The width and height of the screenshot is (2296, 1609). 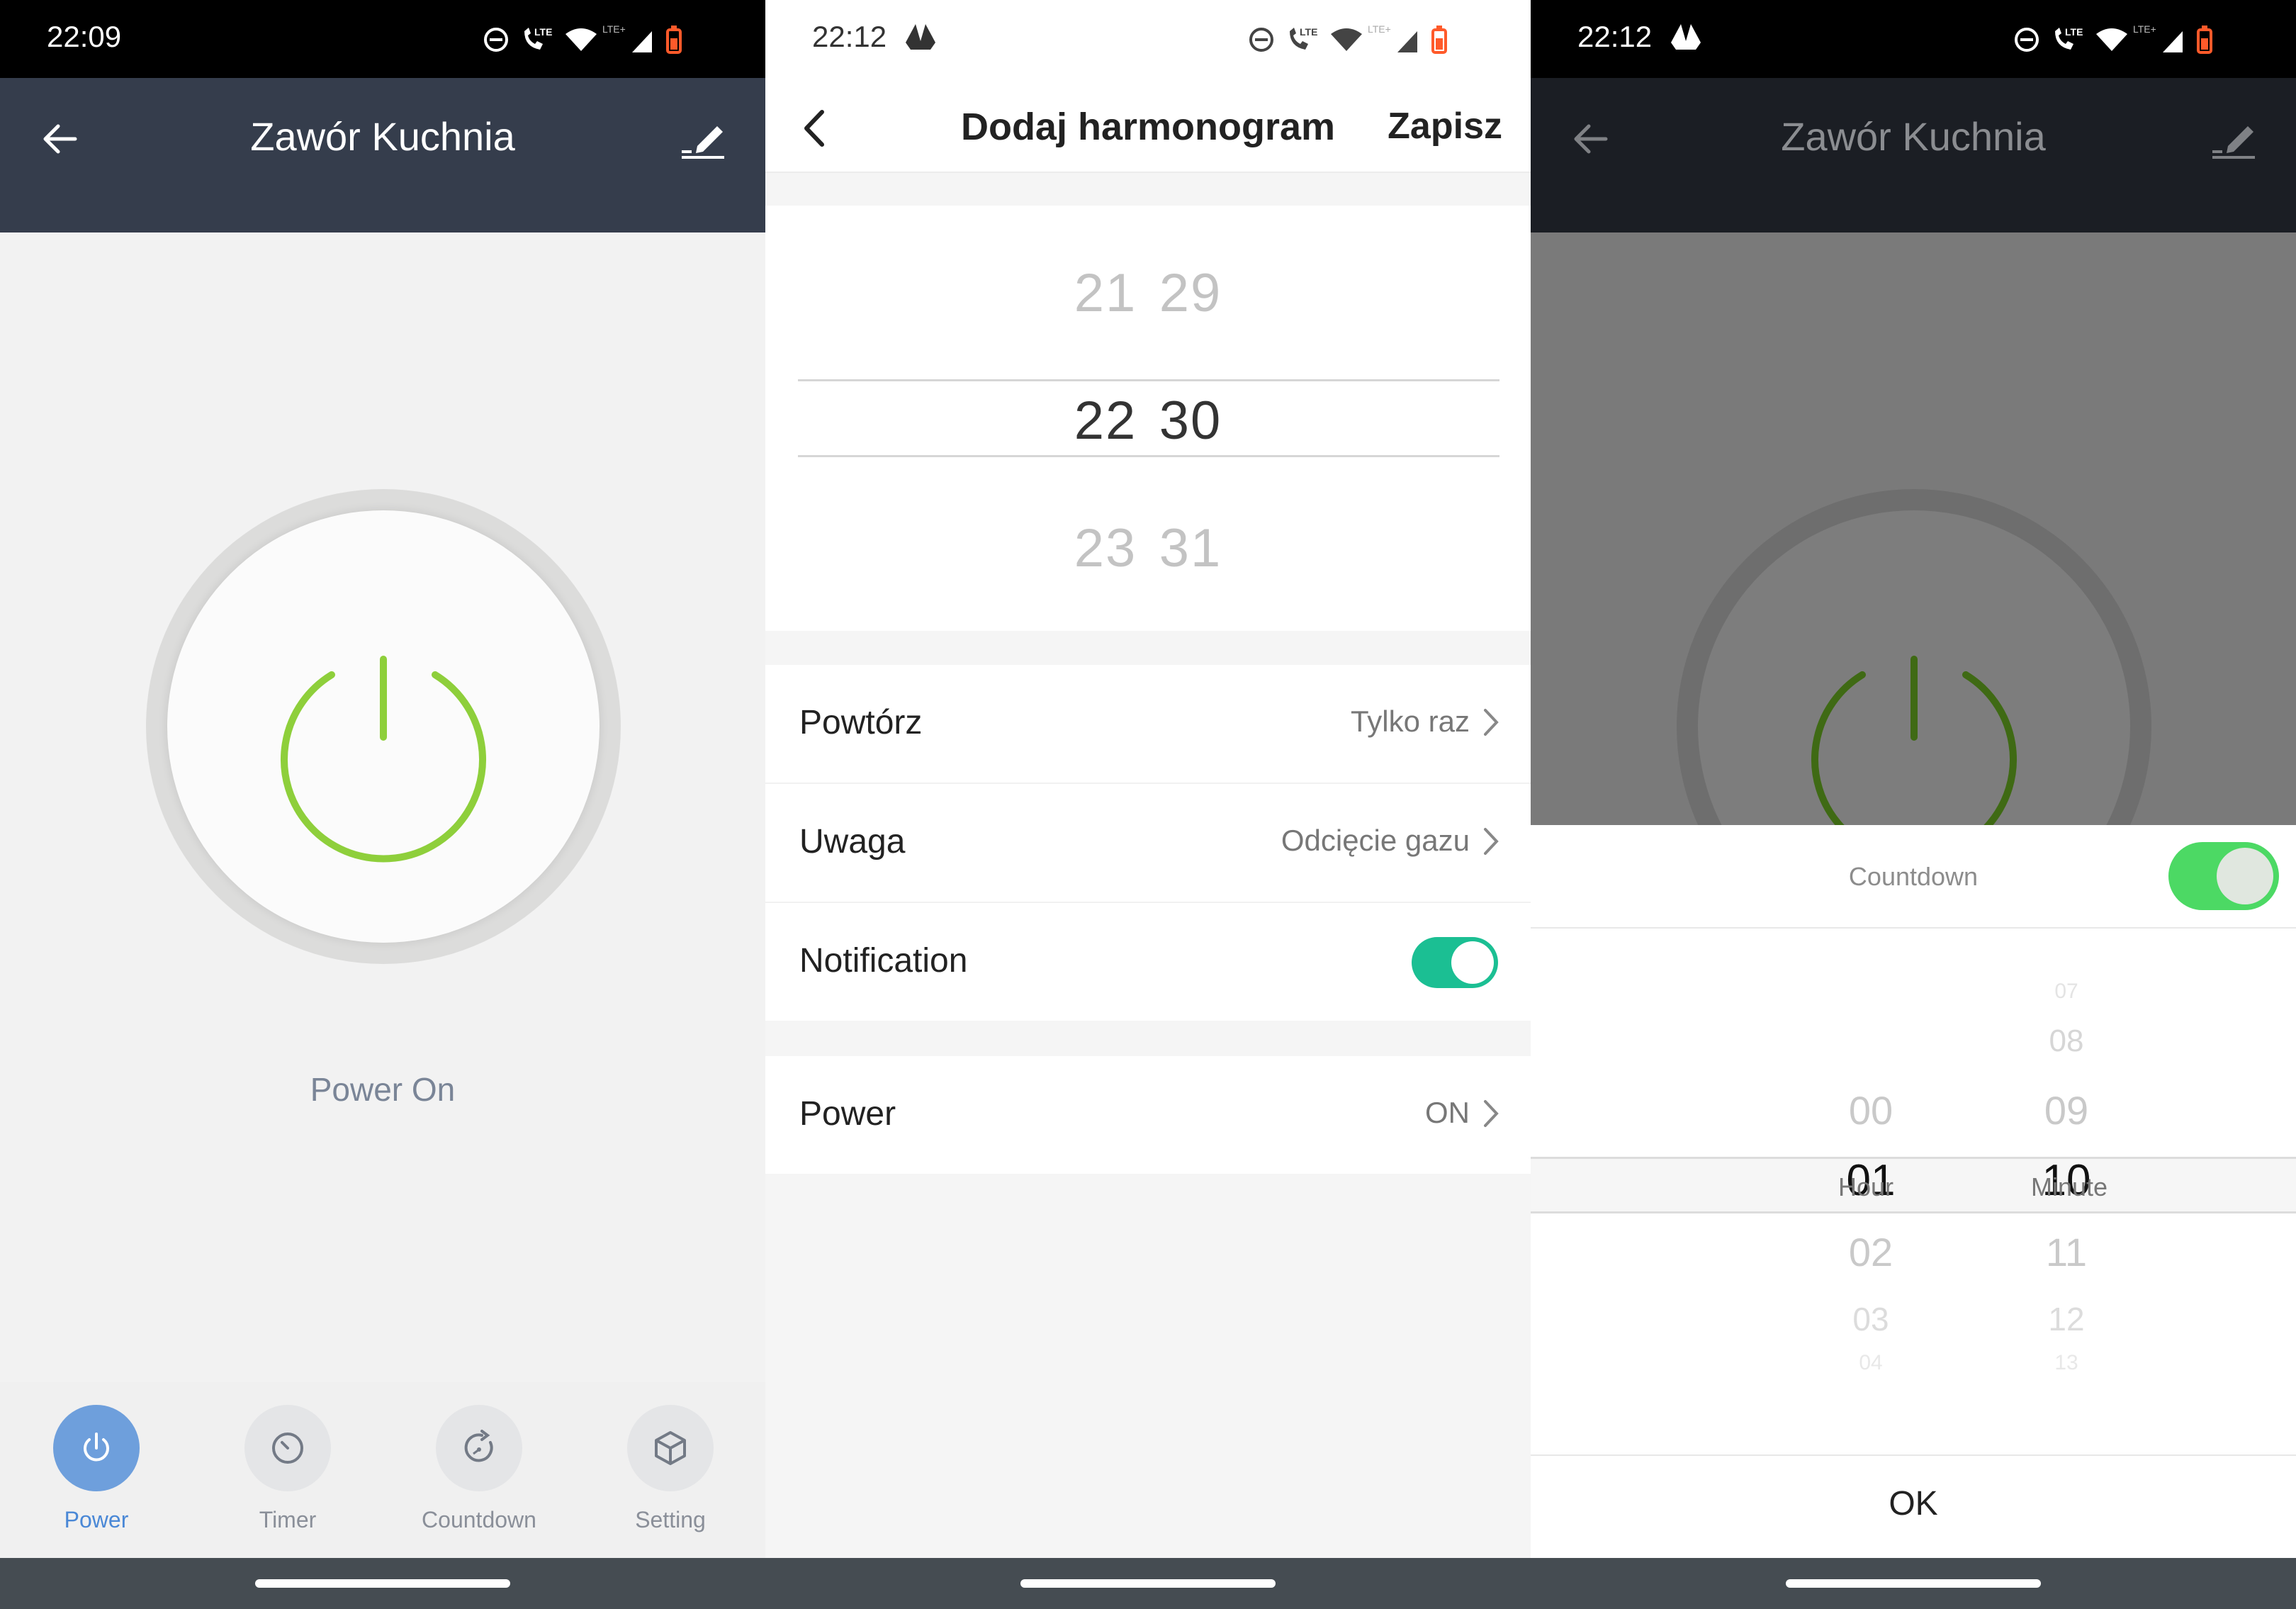 I want to click on picker-row-selected: 22 30, so click(x=1148, y=421).